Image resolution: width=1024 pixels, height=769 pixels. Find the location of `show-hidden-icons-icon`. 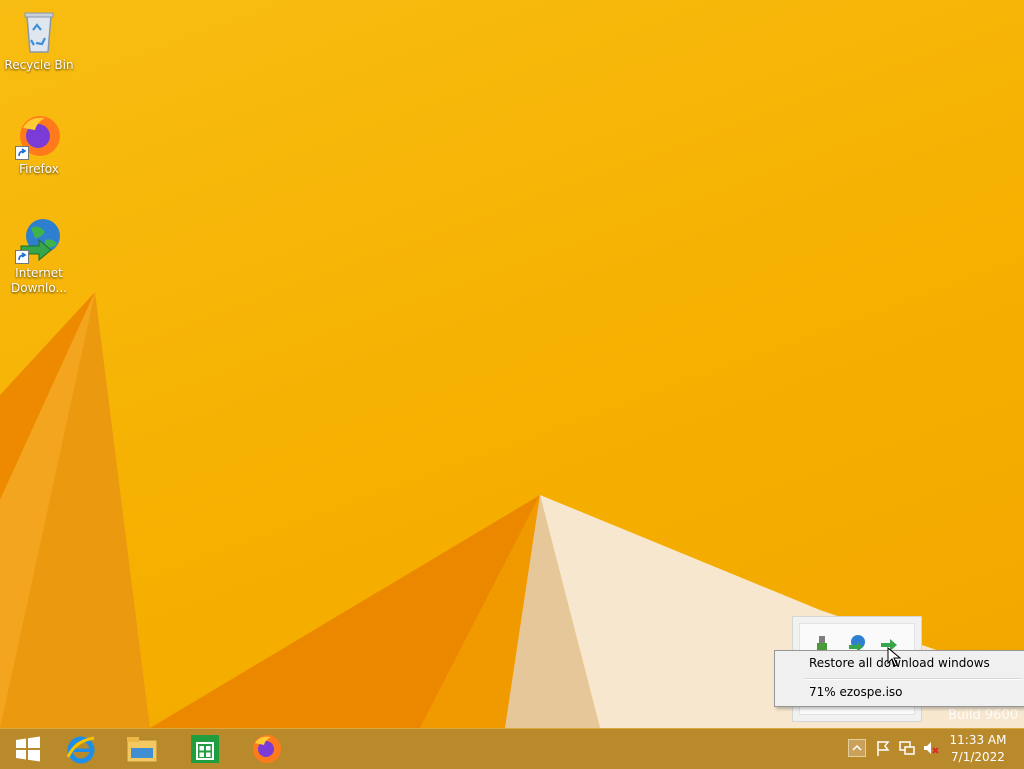

show-hidden-icons-icon is located at coordinates (857, 747).